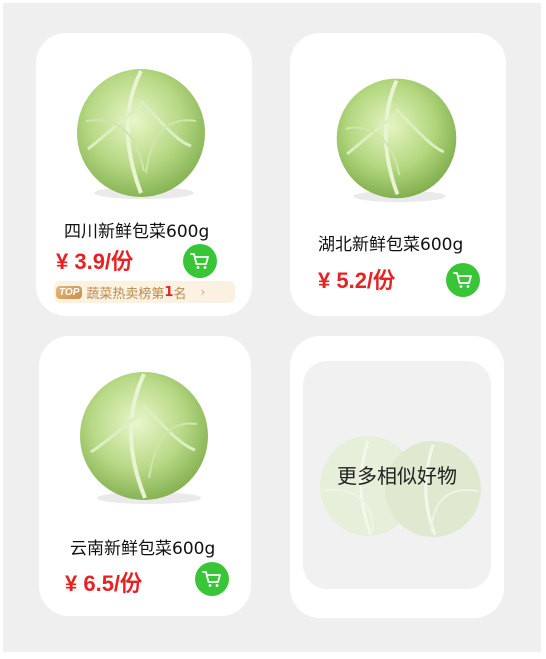 Image resolution: width=546 pixels, height=659 pixels. What do you see at coordinates (391, 245) in the screenshot?
I see `product-title: 湖北新鲜包菜600g` at bounding box center [391, 245].